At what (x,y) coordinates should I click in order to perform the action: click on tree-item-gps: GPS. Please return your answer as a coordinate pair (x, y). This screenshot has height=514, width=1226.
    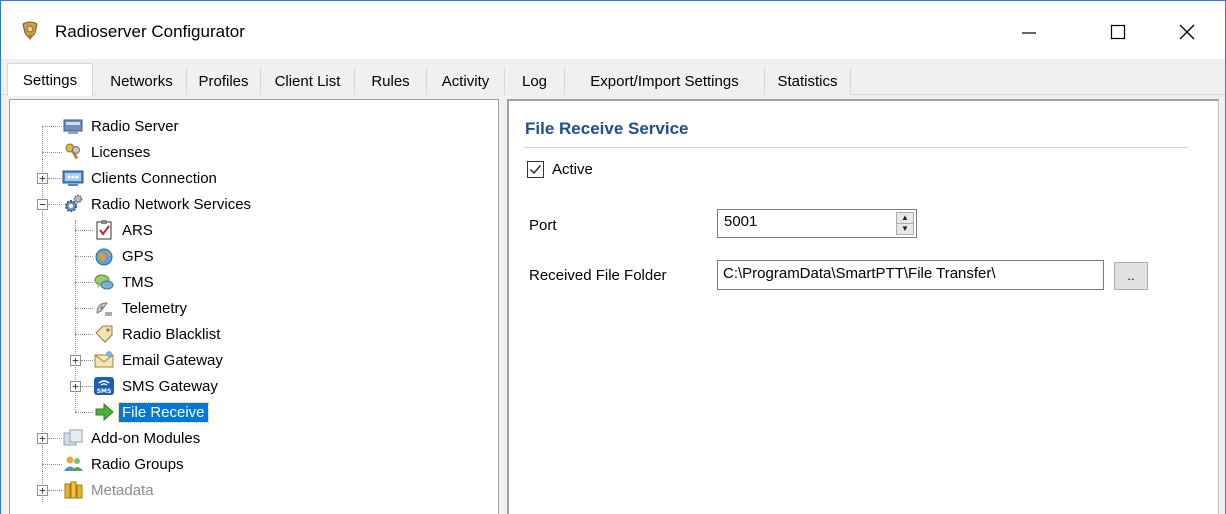
    Looking at the image, I should click on (125, 256).